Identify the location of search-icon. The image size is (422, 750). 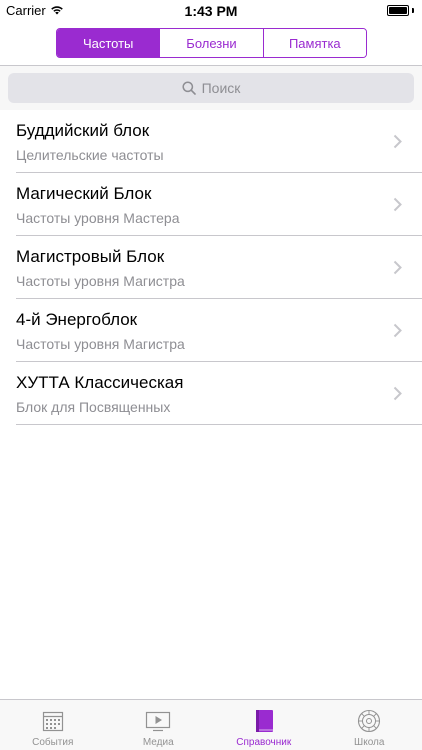
(189, 88).